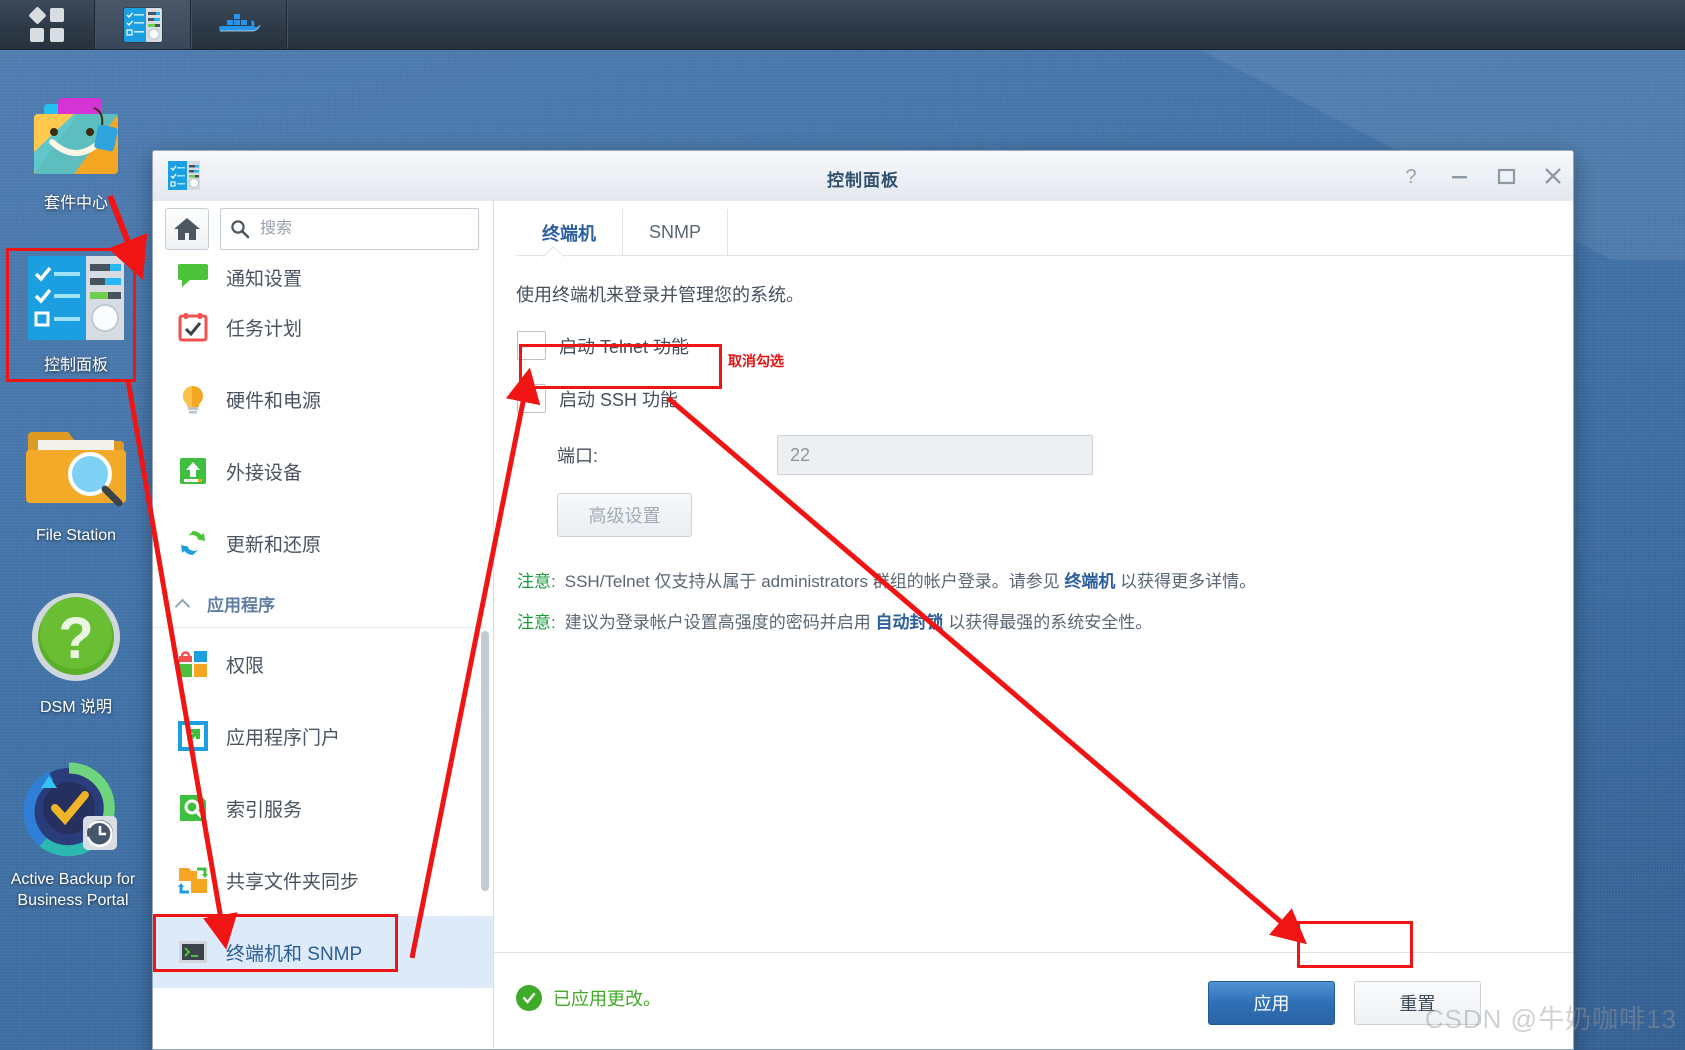 Image resolution: width=1685 pixels, height=1050 pixels. I want to click on desktop-icon-file-station: File Station, so click(76, 482).